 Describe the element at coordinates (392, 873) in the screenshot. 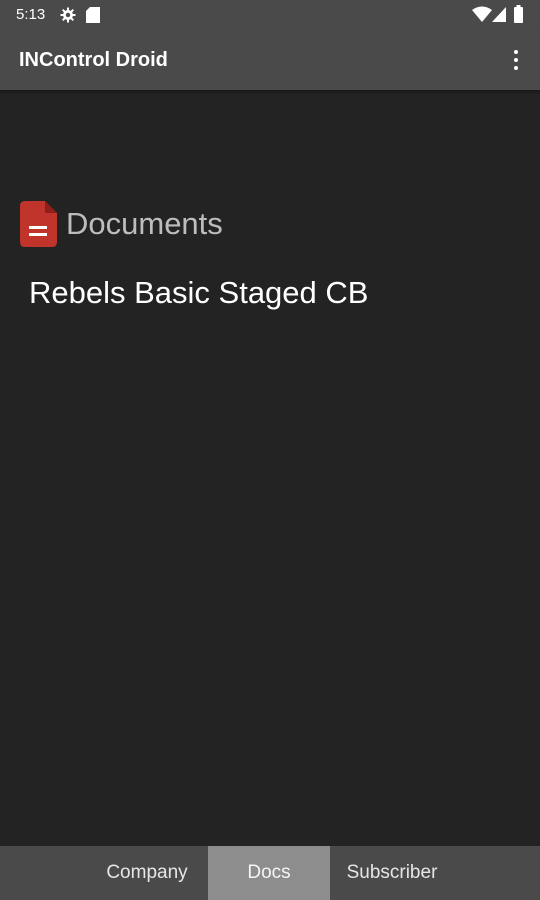

I see `tab-subscriber: Subscriber` at that location.